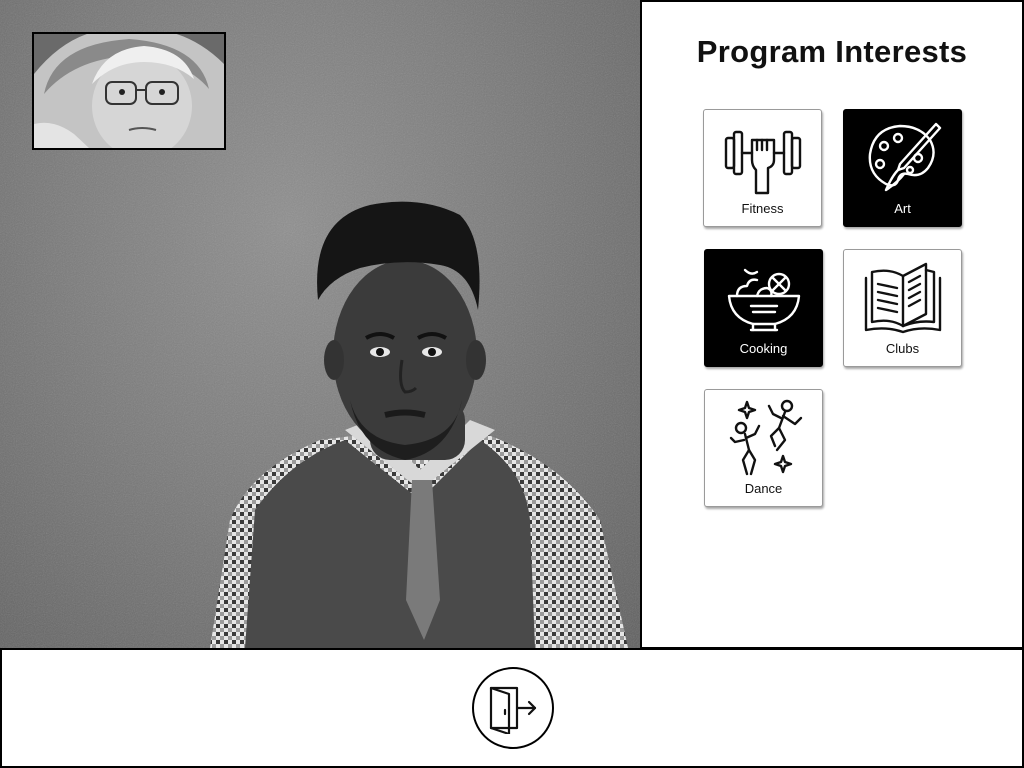 The height and width of the screenshot is (768, 1024). What do you see at coordinates (762, 208) in the screenshot?
I see `interest-tile-label: Fitness` at bounding box center [762, 208].